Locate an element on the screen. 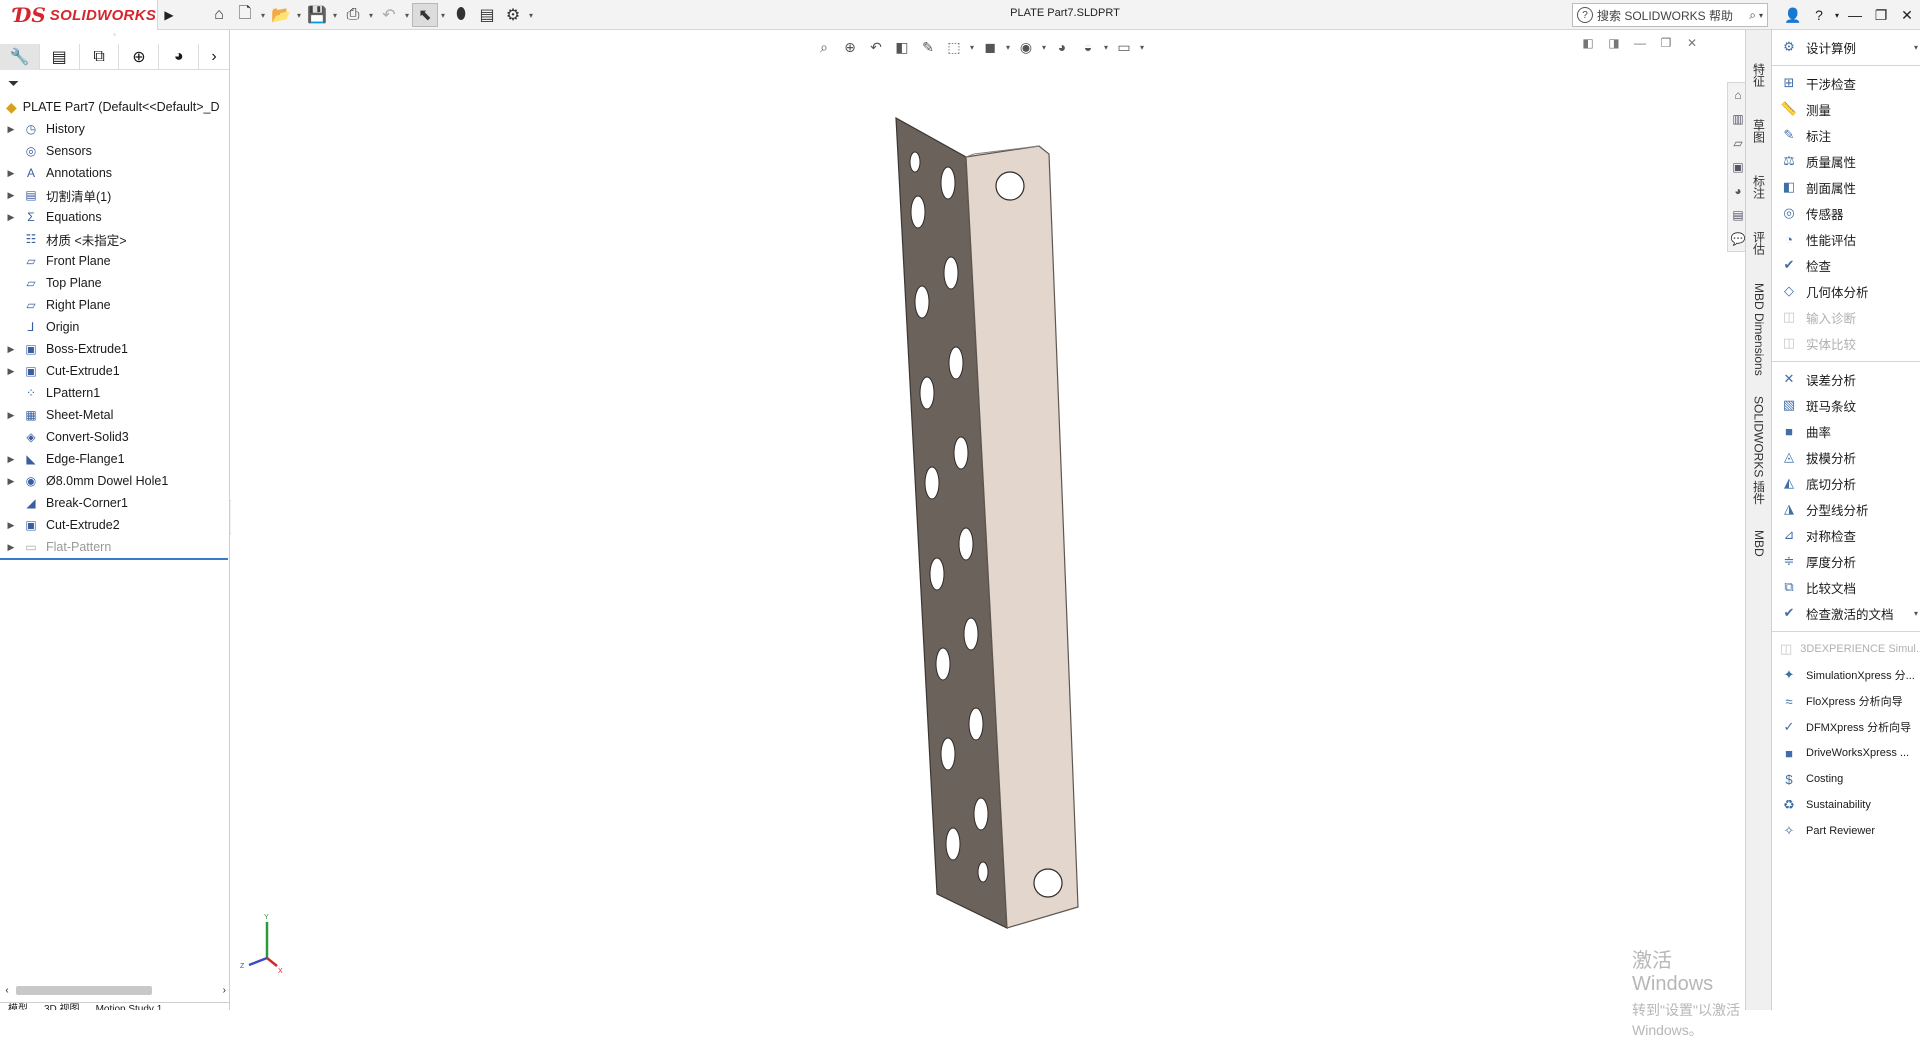  scroll-left-icon: ‹ is located at coordinates (7, 990).